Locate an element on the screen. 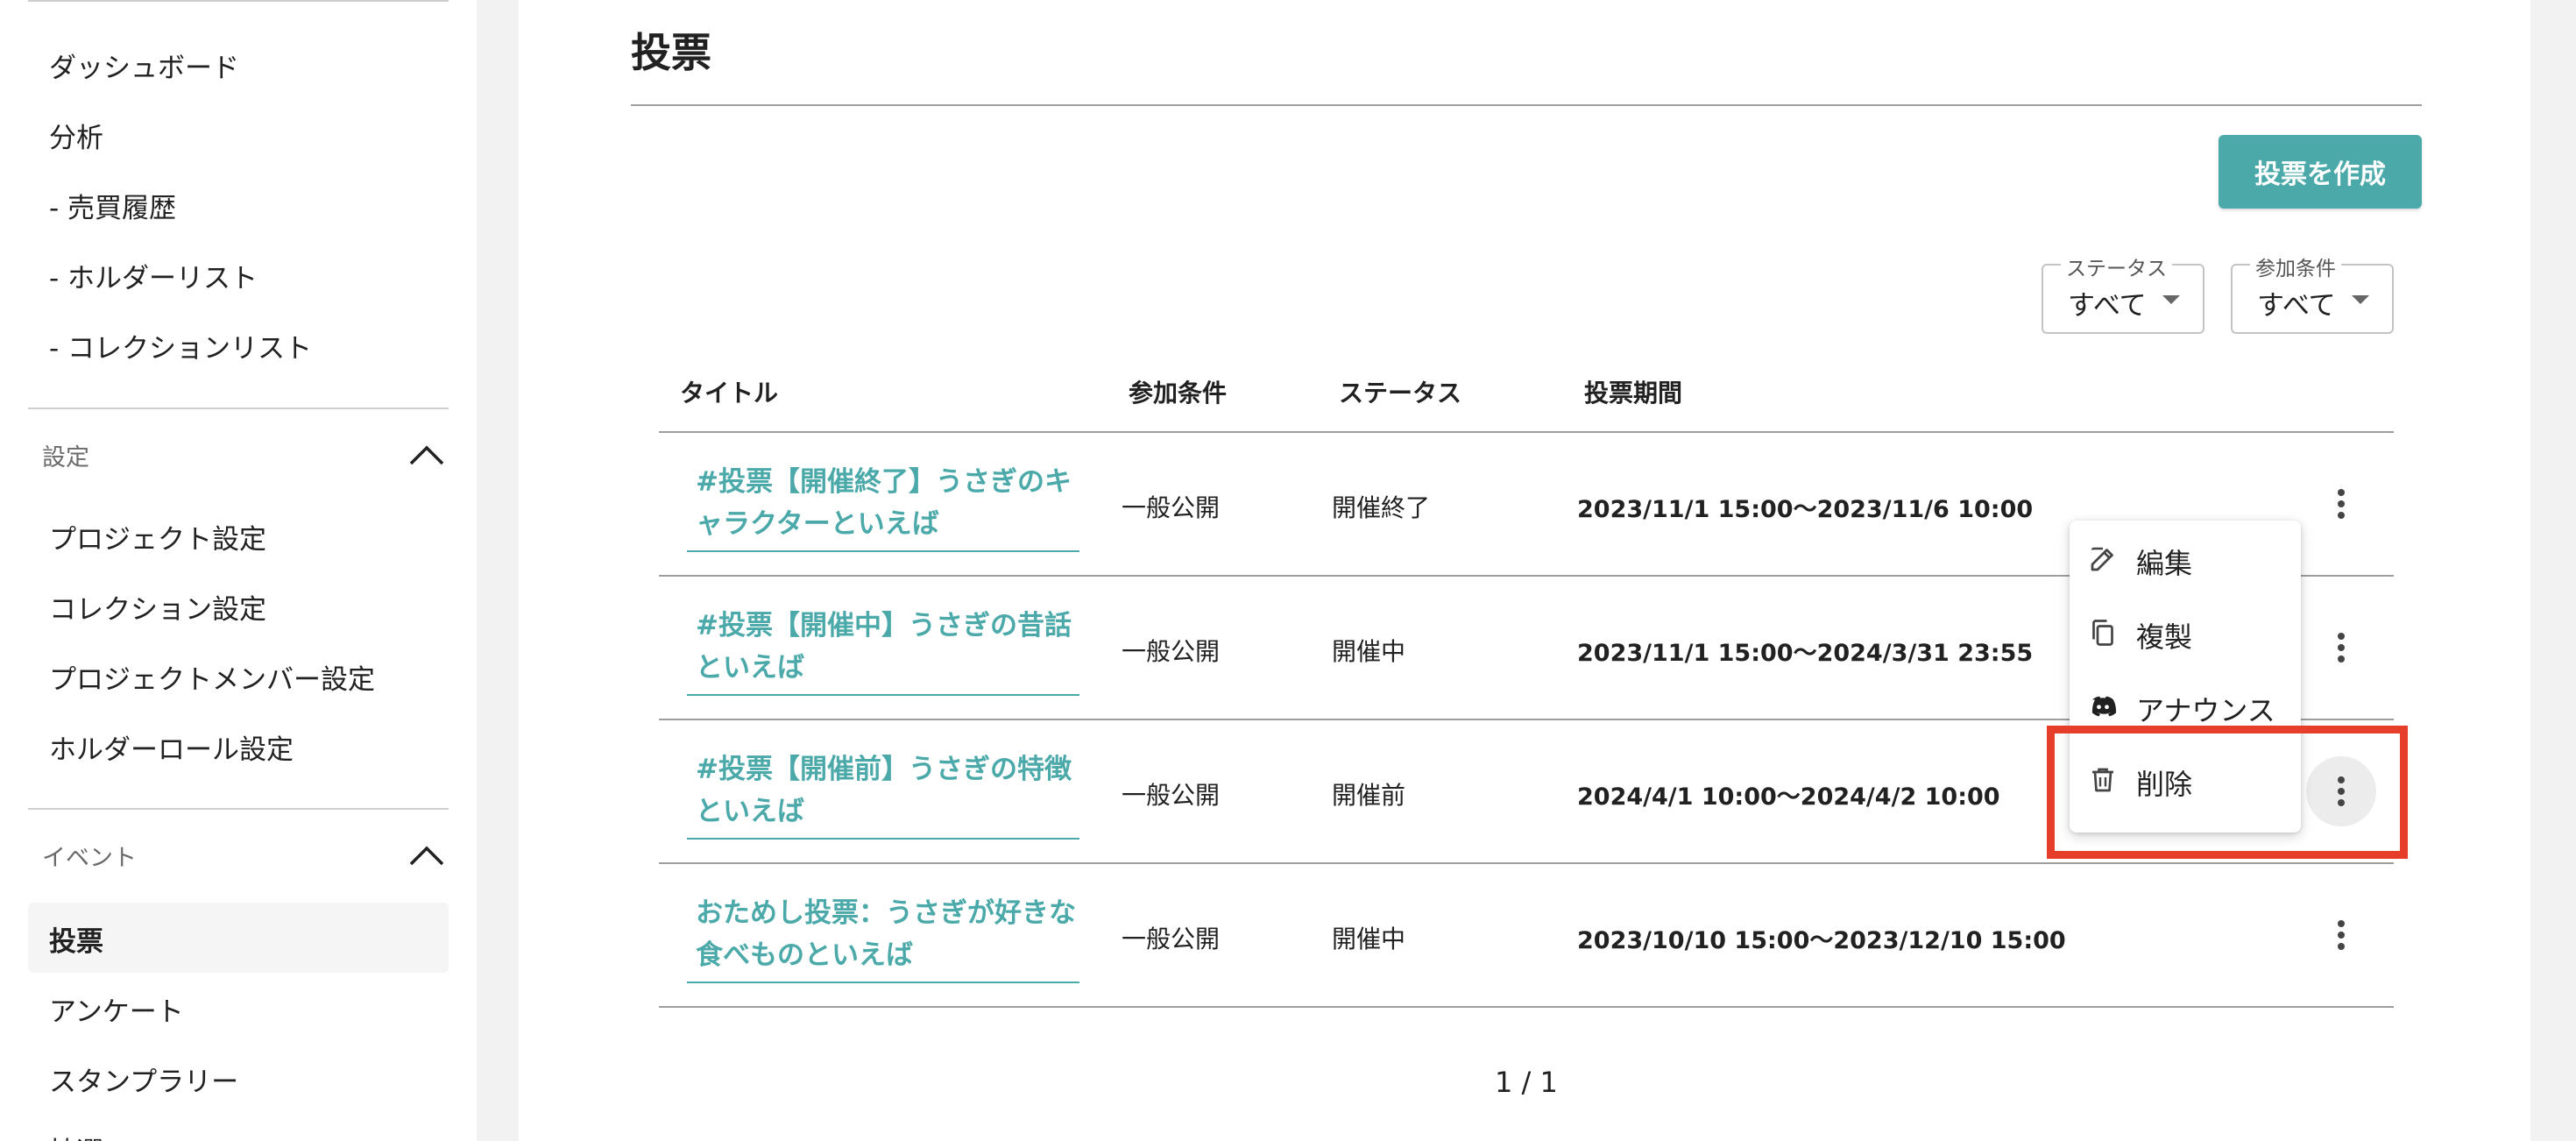 The height and width of the screenshot is (1141, 2576). row-period: 2023/11/1 15:00〜2023/11/6 10:00 is located at coordinates (1805, 510).